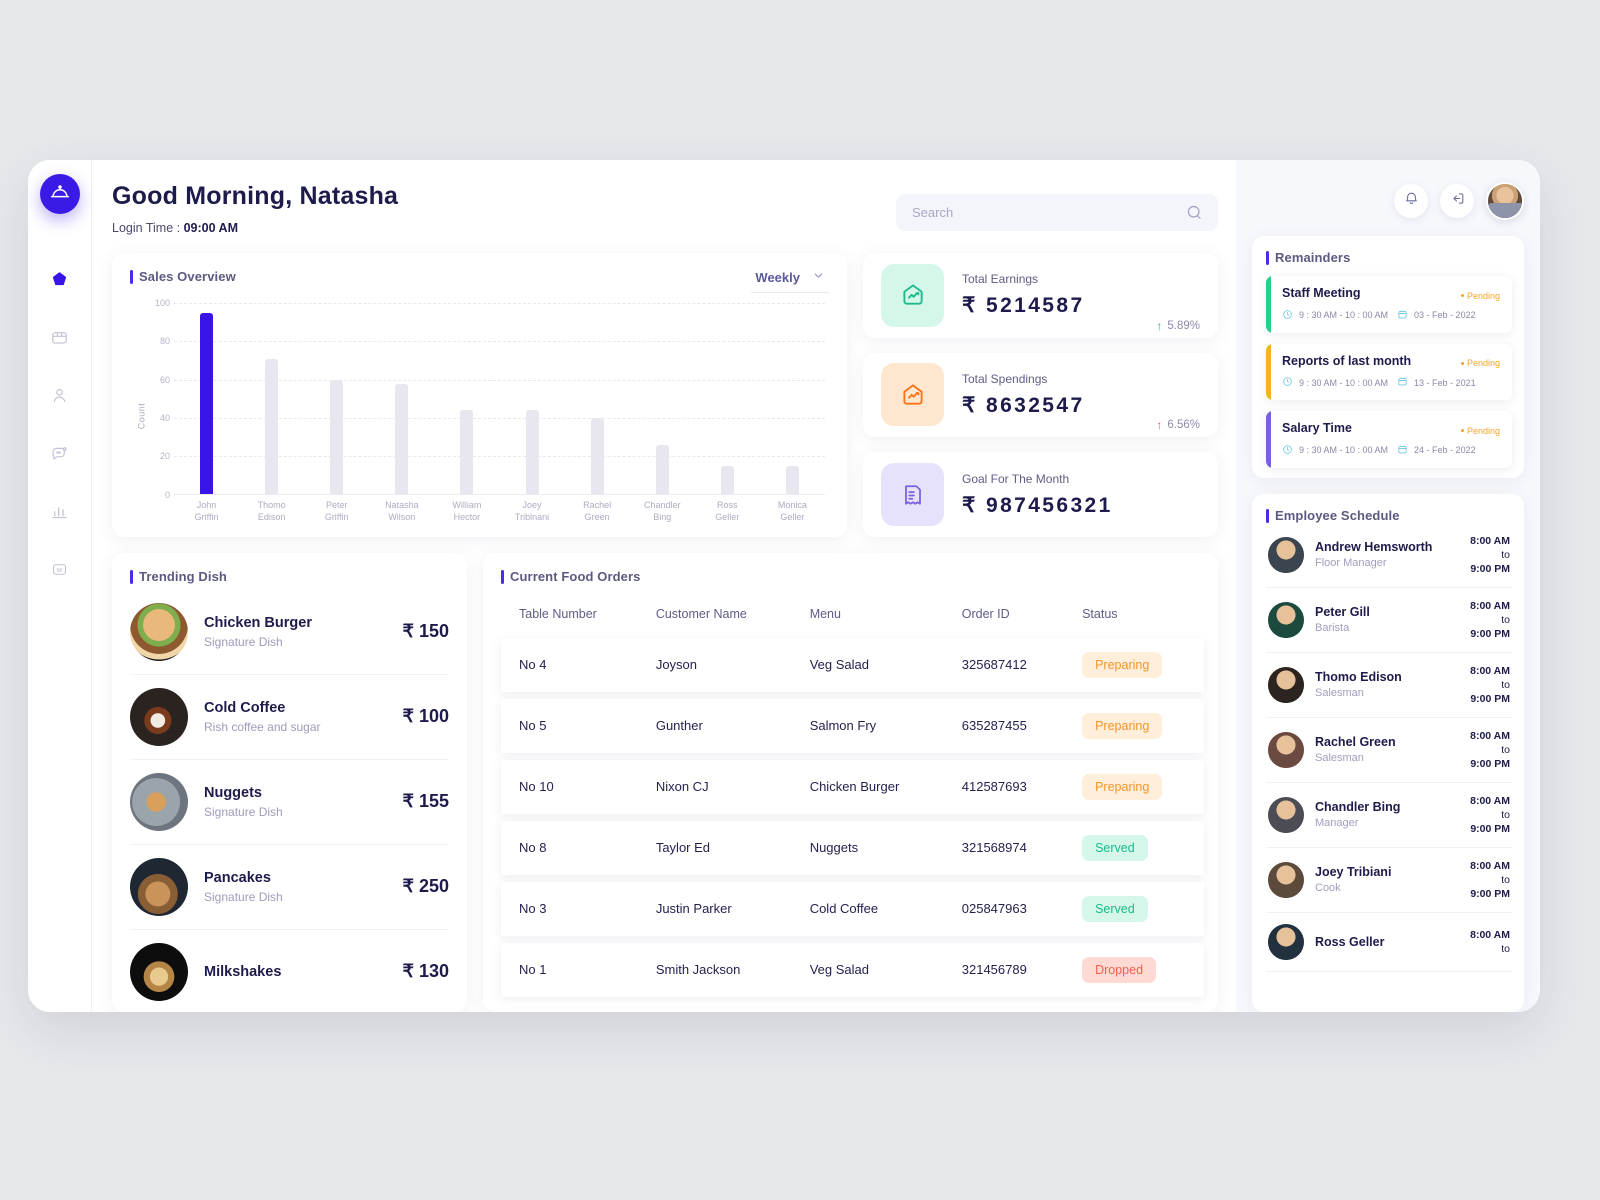 This screenshot has height=1200, width=1600. I want to click on chevron-down-icon, so click(818, 277).